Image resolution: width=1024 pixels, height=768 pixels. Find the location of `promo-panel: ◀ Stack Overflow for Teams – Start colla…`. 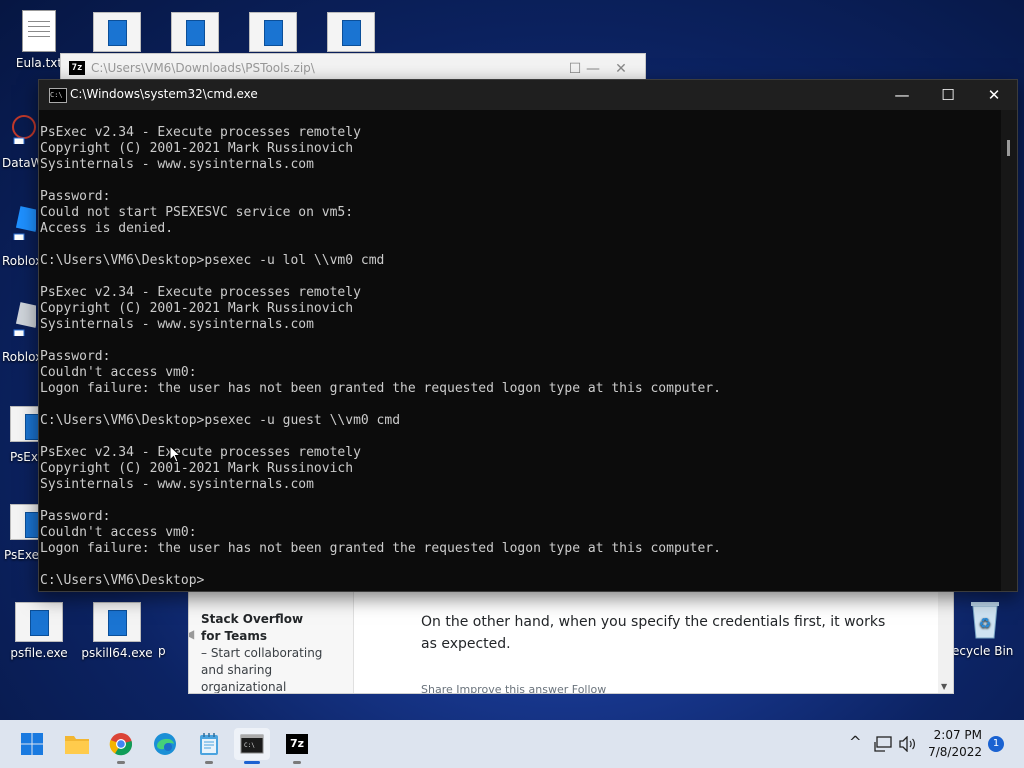

promo-panel: ◀ Stack Overflow for Teams – Start colla… is located at coordinates (271, 641).